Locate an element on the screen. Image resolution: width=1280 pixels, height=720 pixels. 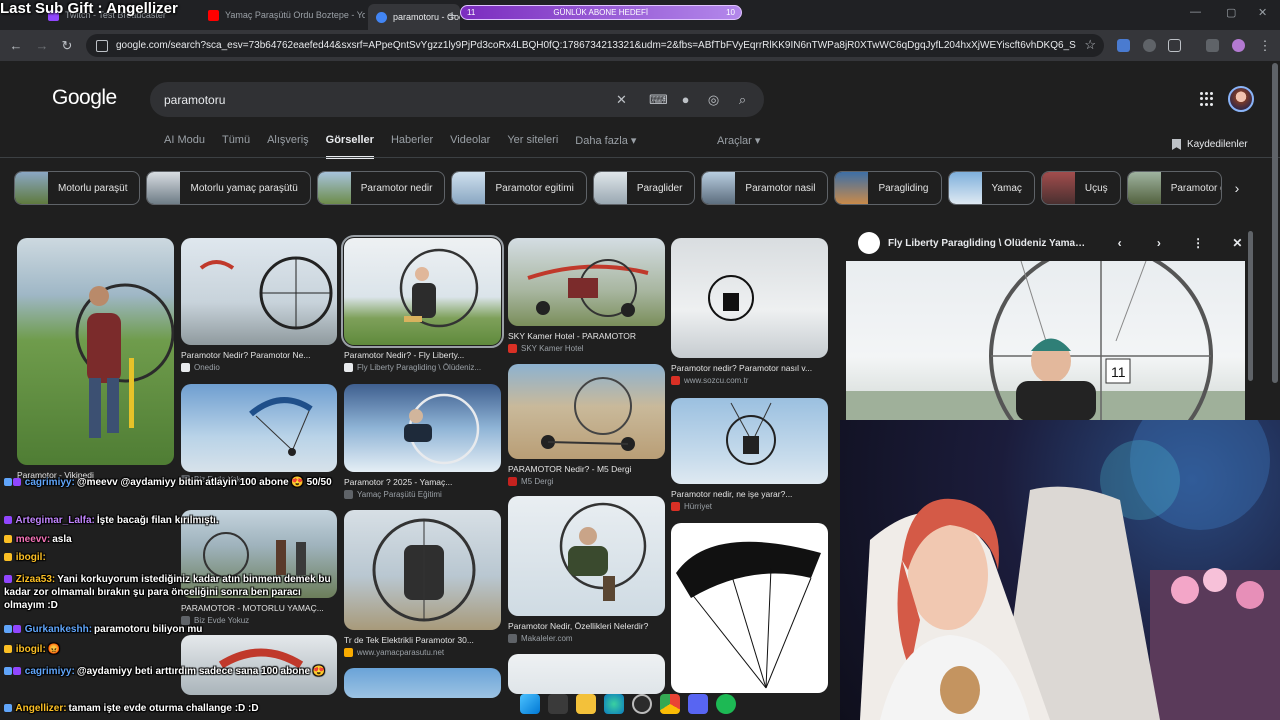
close-icon: ✕ is located at coordinates (1237, 243).